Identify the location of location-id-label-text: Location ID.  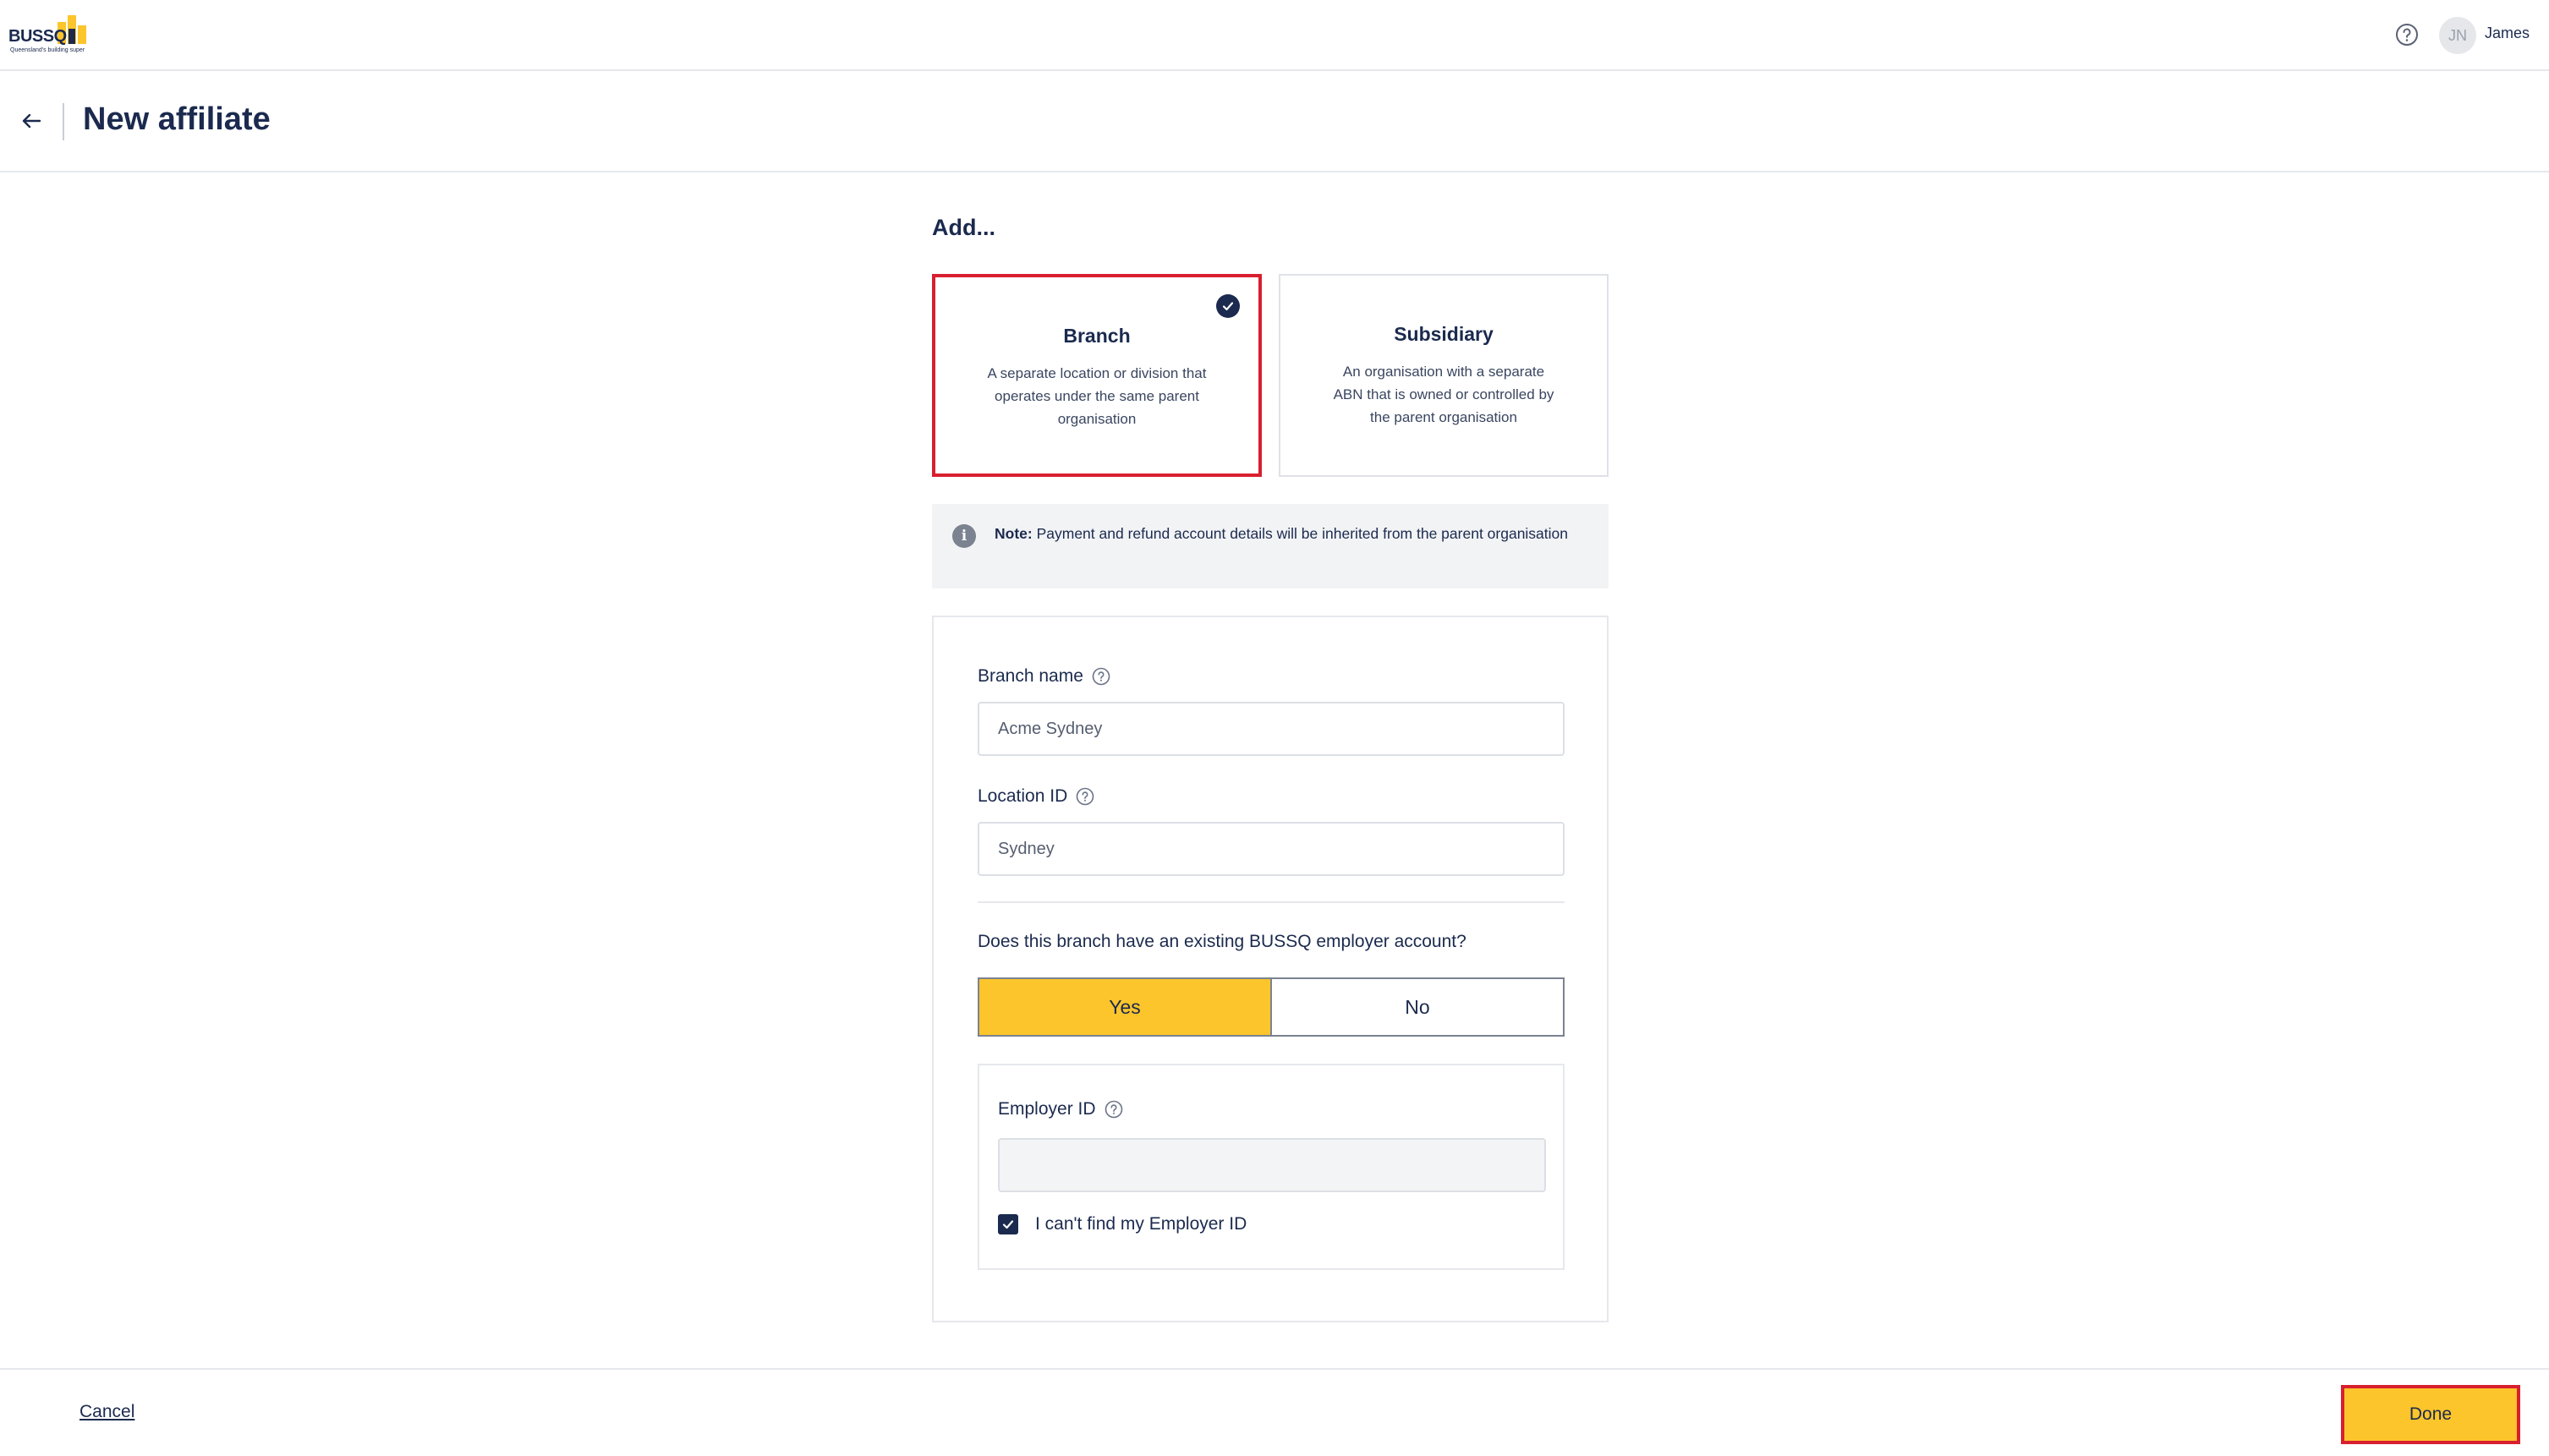
(1023, 796).